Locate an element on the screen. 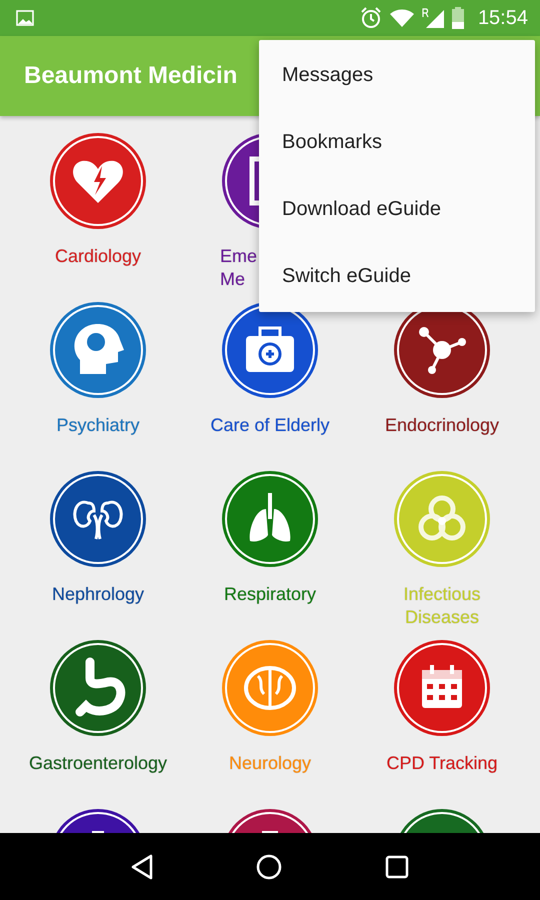  calendar-icon is located at coordinates (442, 688).